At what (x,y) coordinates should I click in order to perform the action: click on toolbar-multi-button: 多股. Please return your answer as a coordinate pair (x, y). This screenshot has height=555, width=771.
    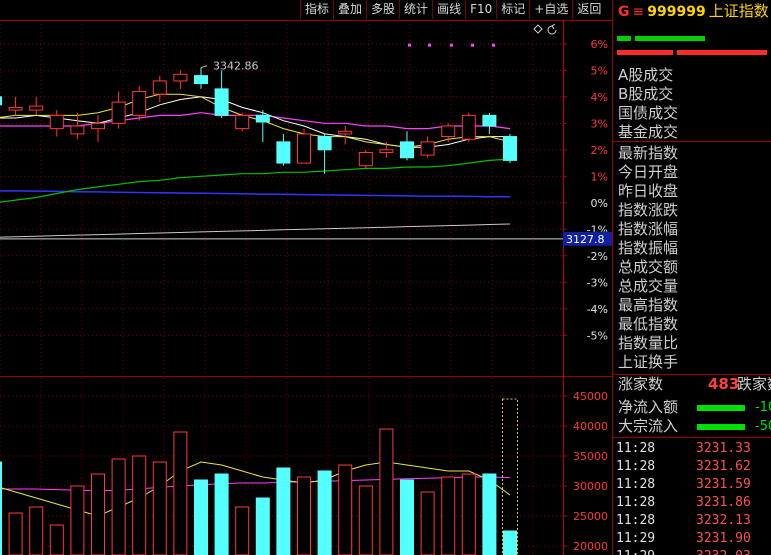
    Looking at the image, I should click on (382, 9).